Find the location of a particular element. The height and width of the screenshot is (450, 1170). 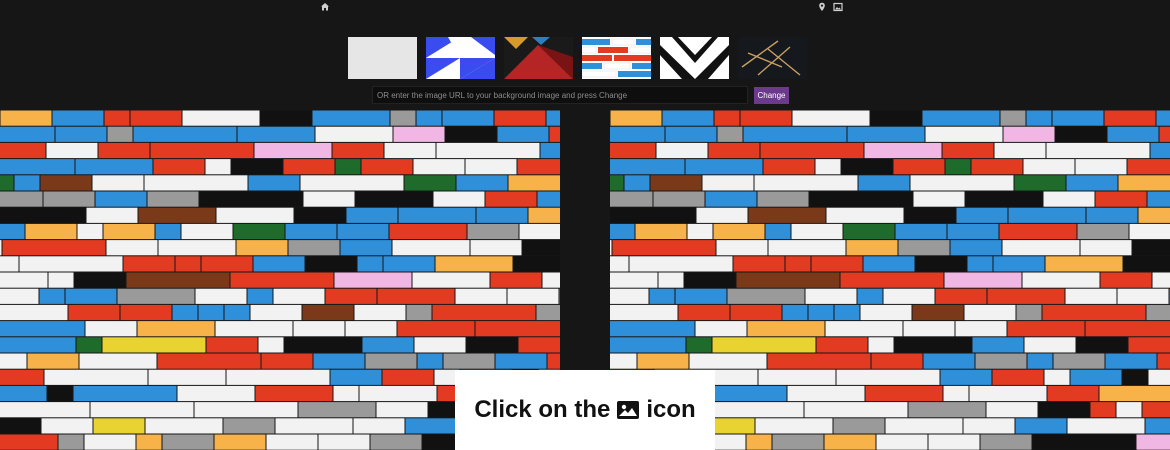

image-icon is located at coordinates (838, 7).